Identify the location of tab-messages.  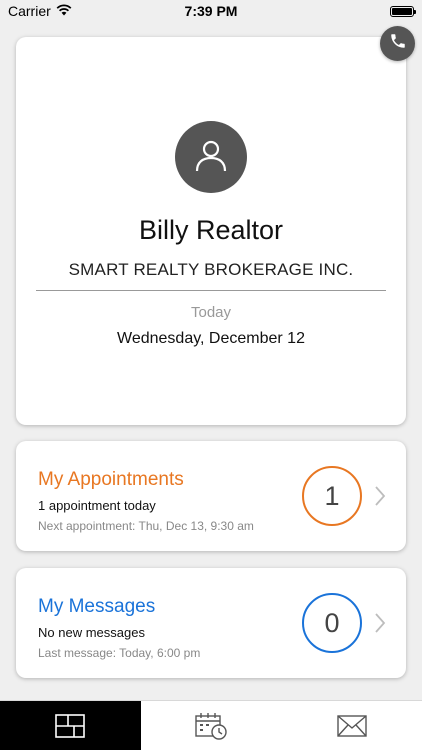
(351, 725).